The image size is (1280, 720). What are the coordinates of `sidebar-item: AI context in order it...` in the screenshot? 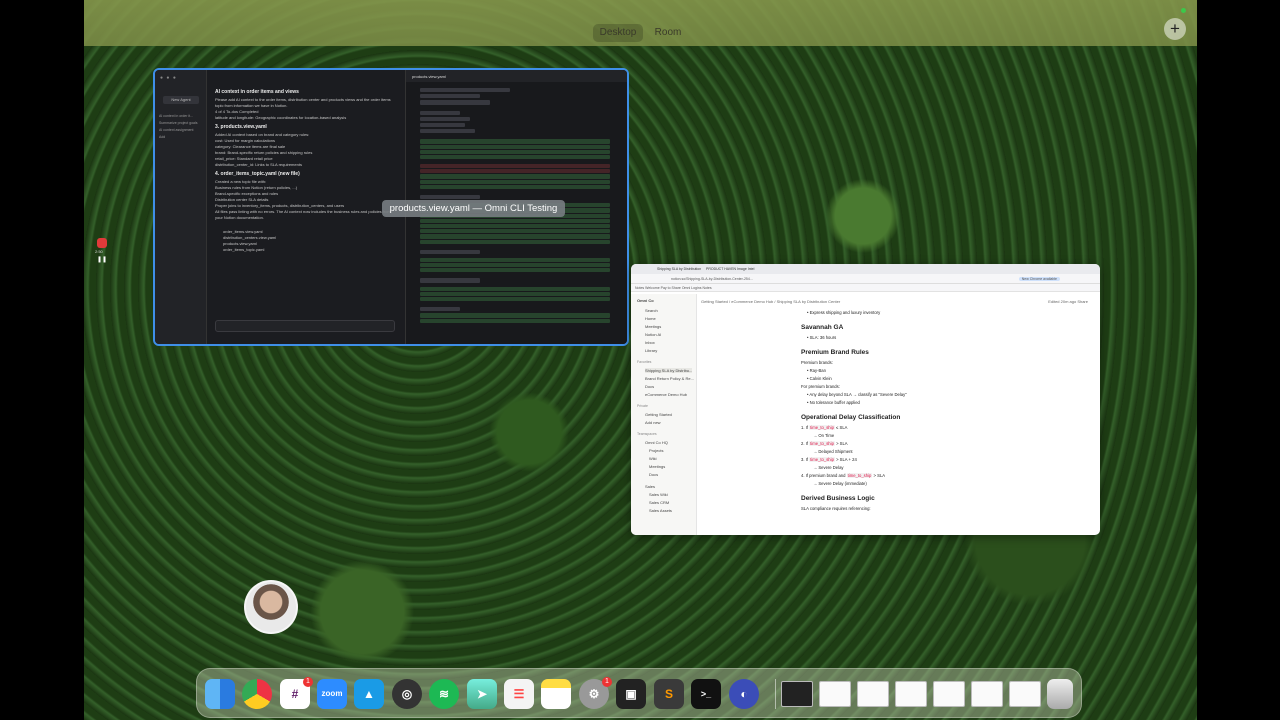 It's located at (181, 116).